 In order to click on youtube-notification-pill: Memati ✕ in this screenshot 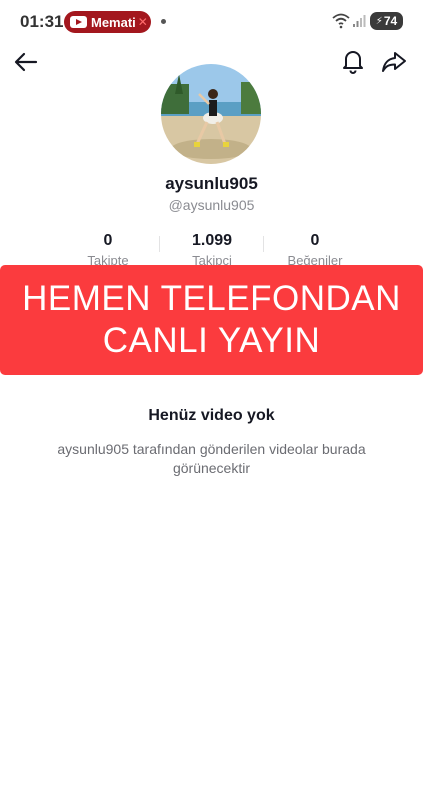, I will do `click(107, 22)`.